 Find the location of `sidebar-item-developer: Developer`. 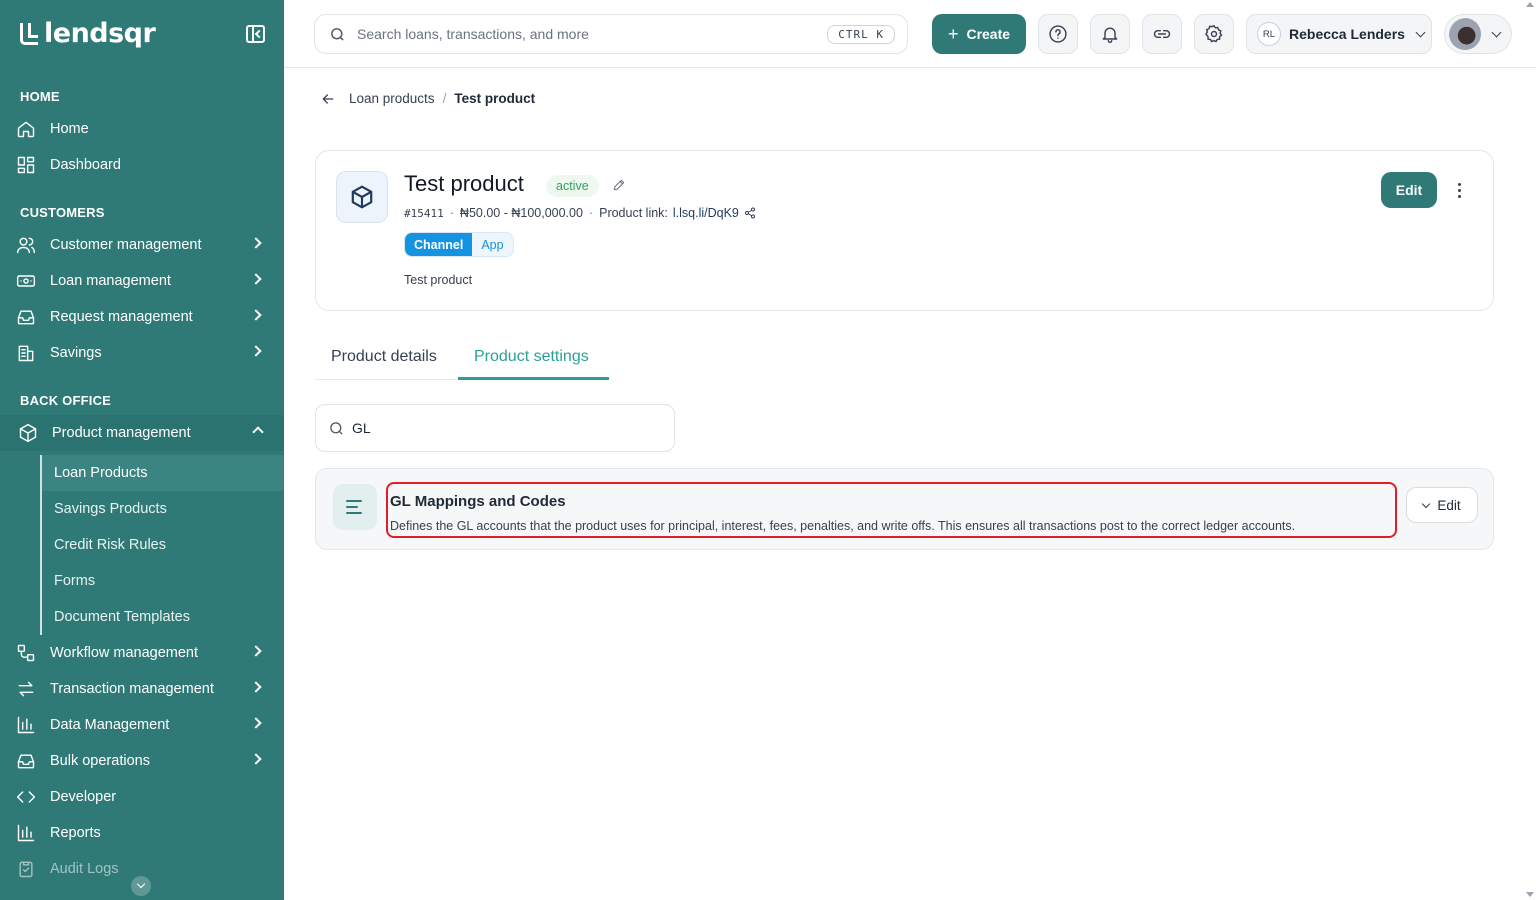

sidebar-item-developer: Developer is located at coordinates (146, 797).